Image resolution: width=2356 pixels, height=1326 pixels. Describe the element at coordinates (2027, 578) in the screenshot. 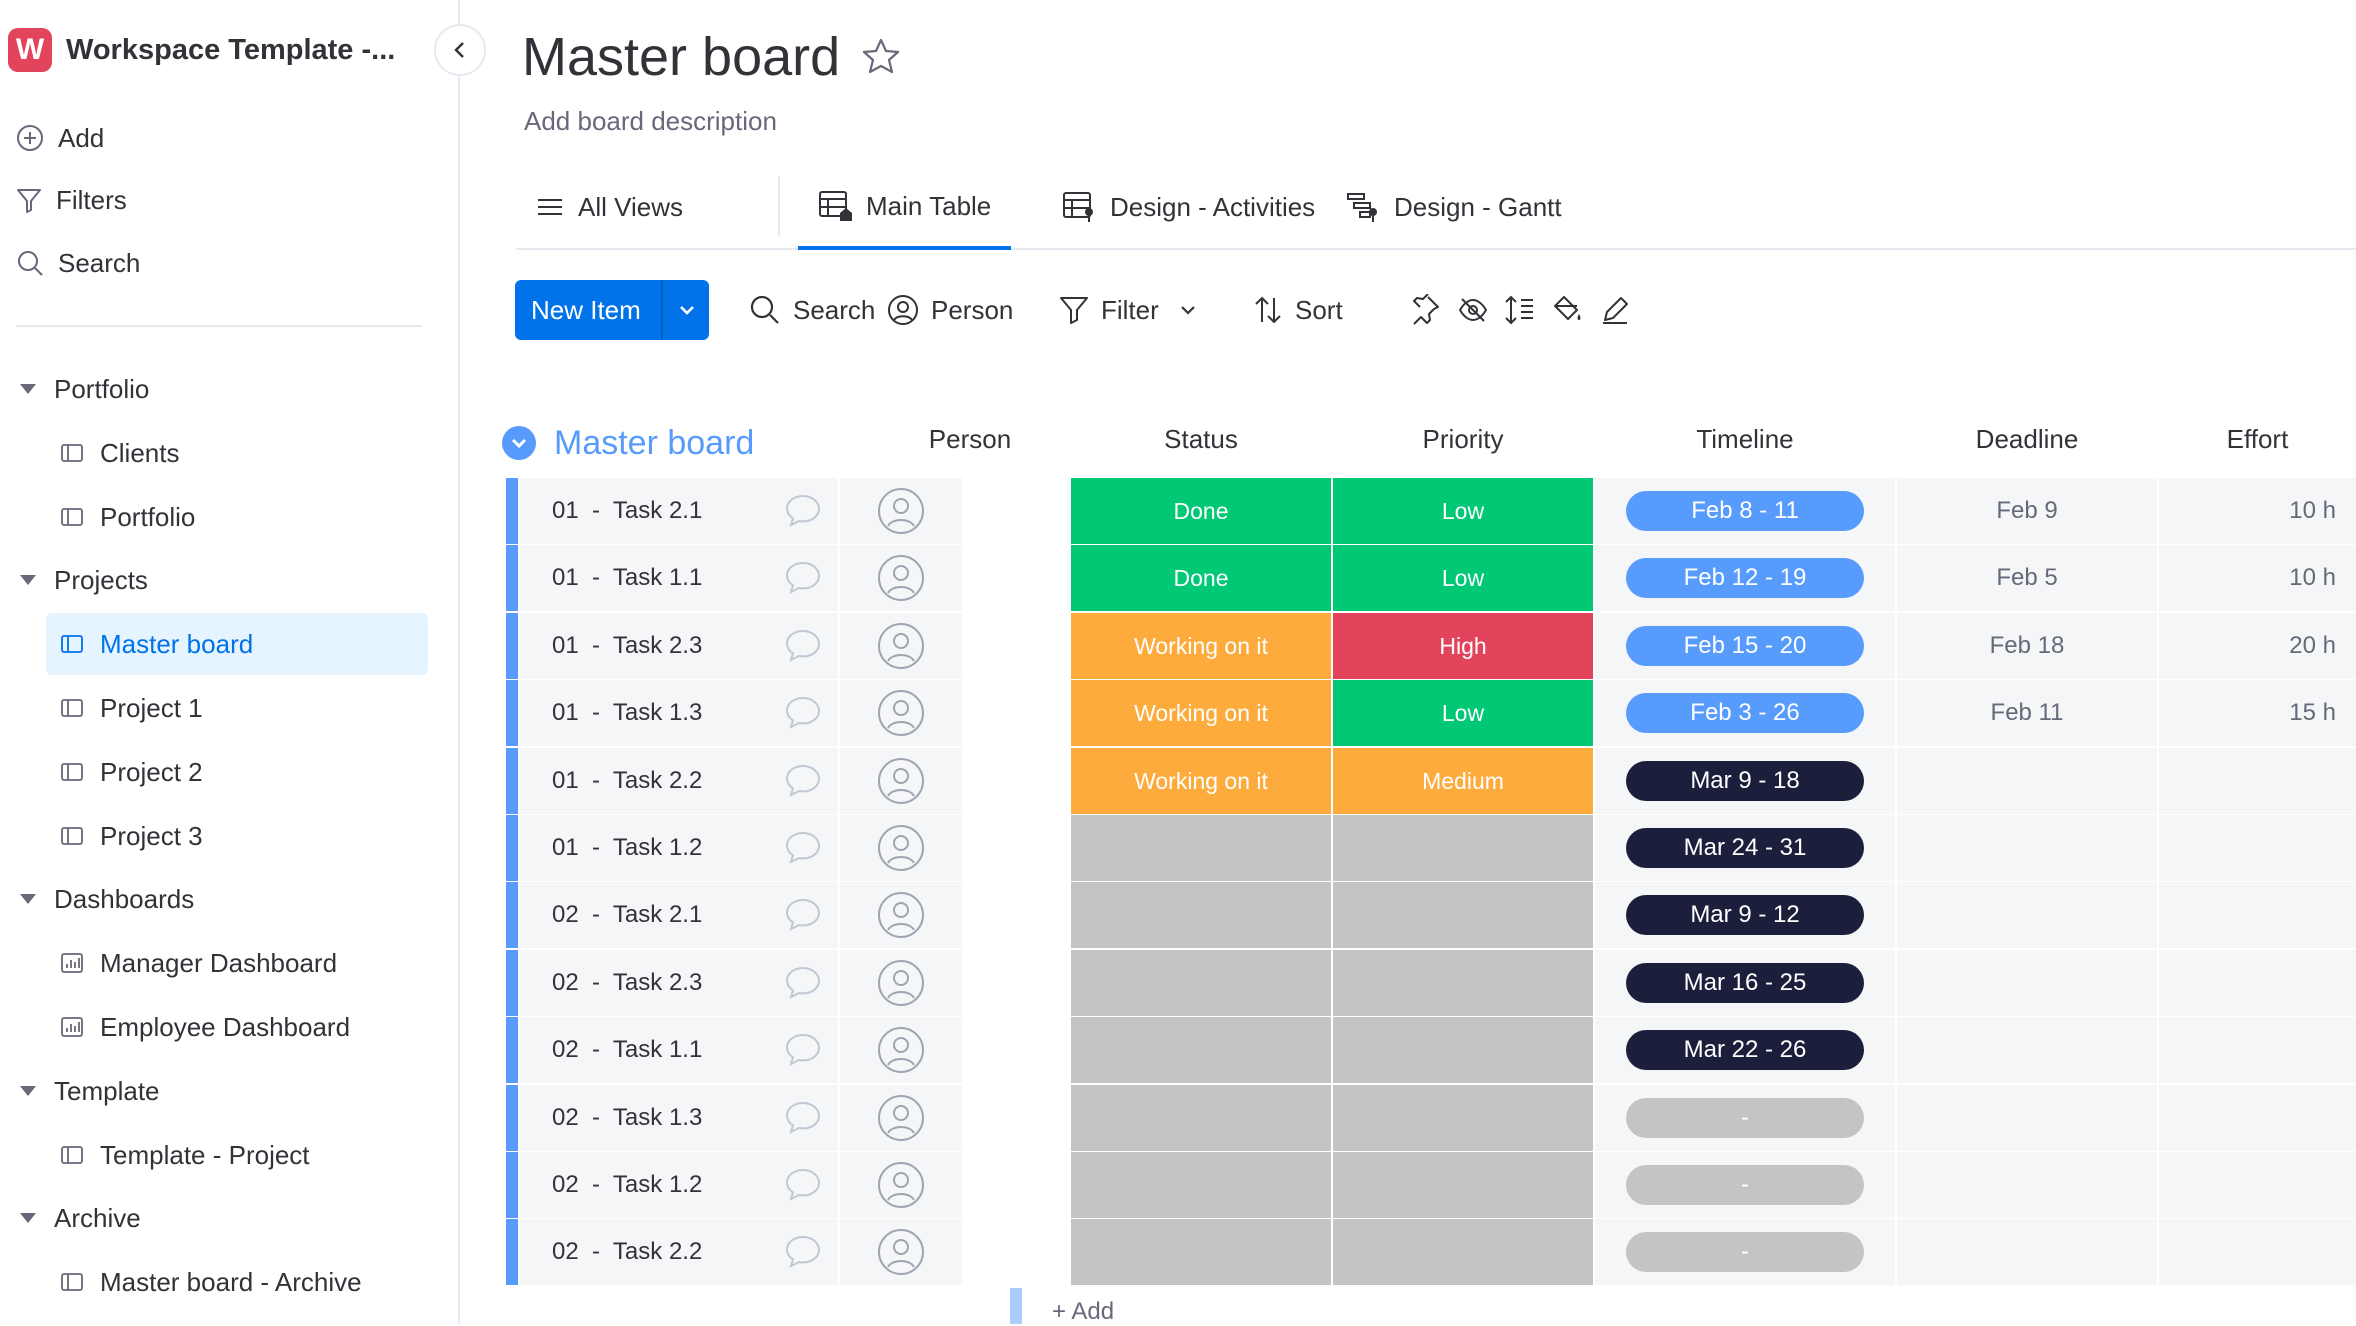

I see `deadline-cell: Feb 5` at that location.